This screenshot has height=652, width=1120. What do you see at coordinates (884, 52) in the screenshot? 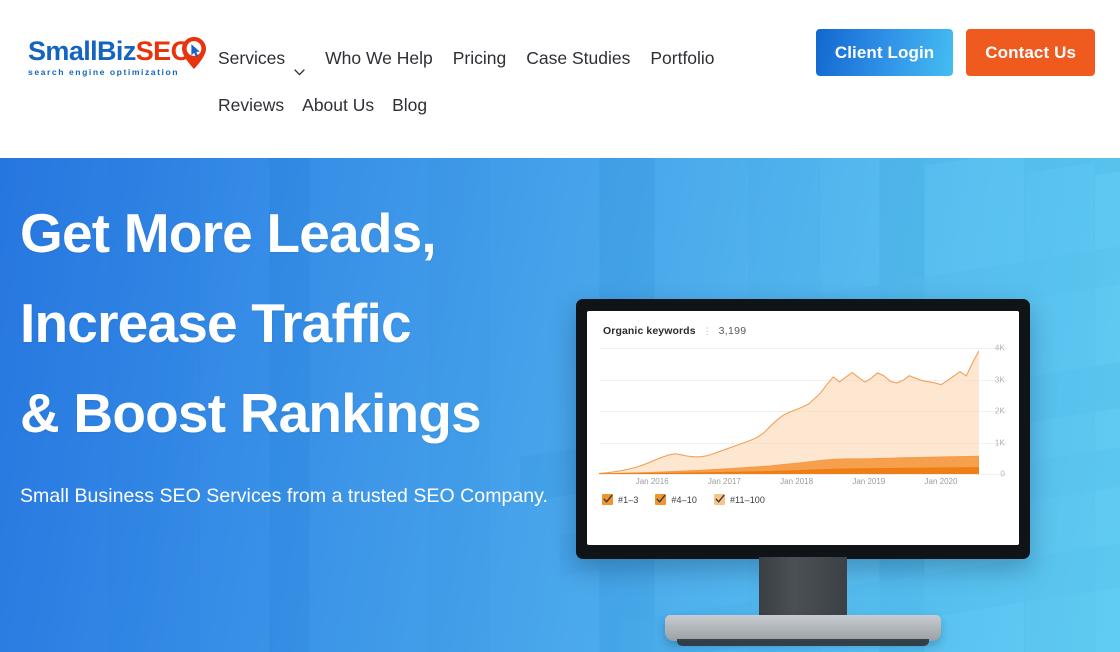
I see `client-login-button: Client Login` at bounding box center [884, 52].